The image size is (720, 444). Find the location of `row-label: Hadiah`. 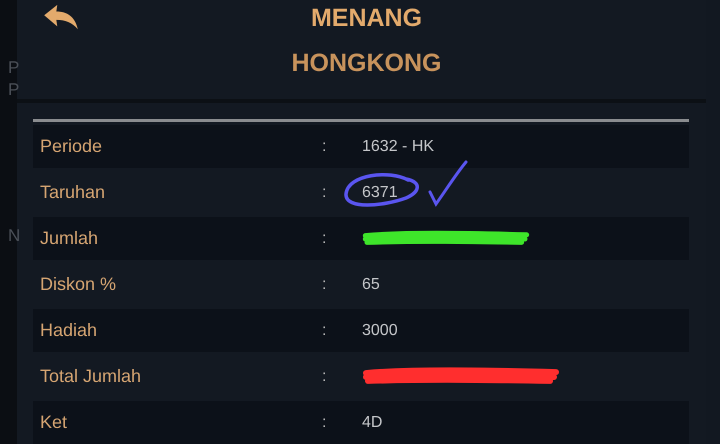

row-label: Hadiah is located at coordinates (68, 330).